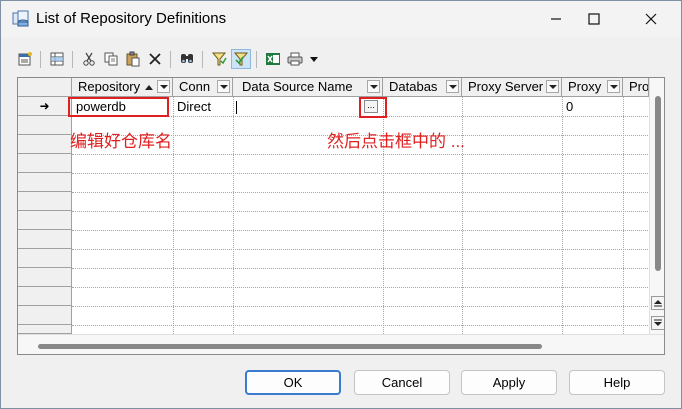  I want to click on maximize-icon, so click(594, 19).